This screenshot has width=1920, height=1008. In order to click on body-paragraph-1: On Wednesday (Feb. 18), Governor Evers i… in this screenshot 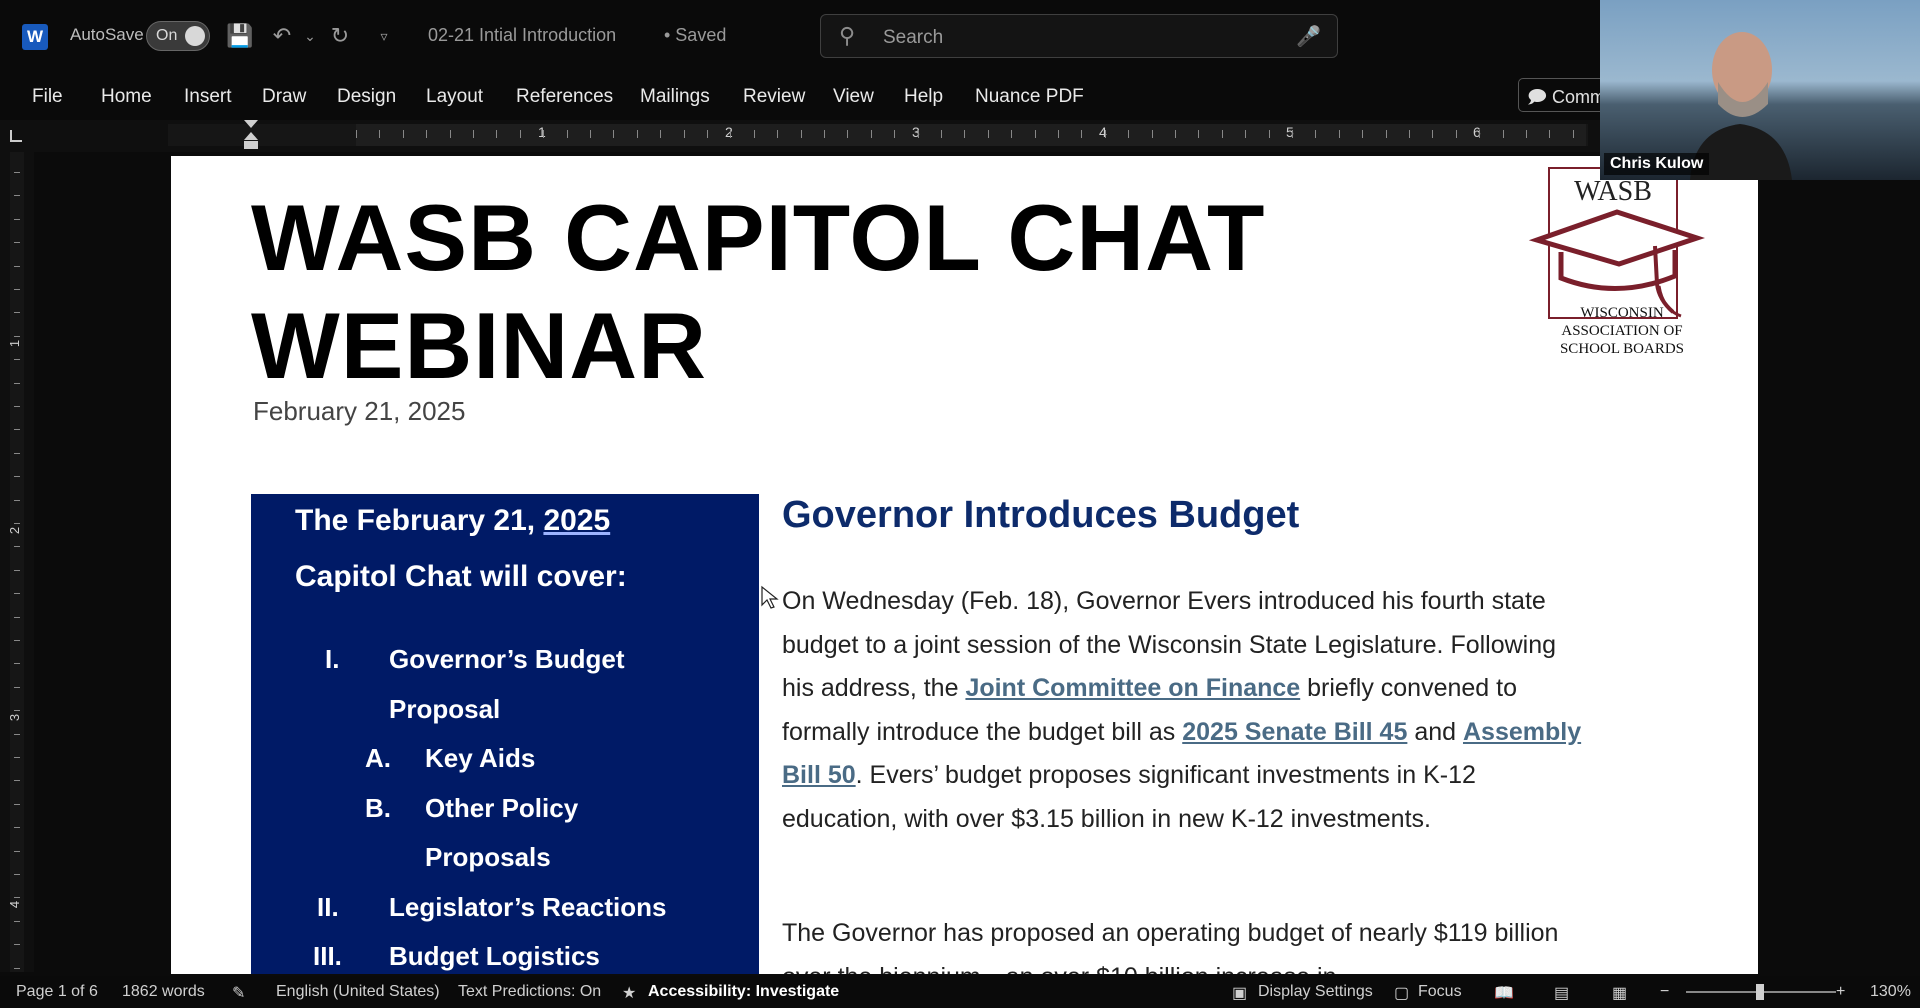, I will do `click(1187, 710)`.